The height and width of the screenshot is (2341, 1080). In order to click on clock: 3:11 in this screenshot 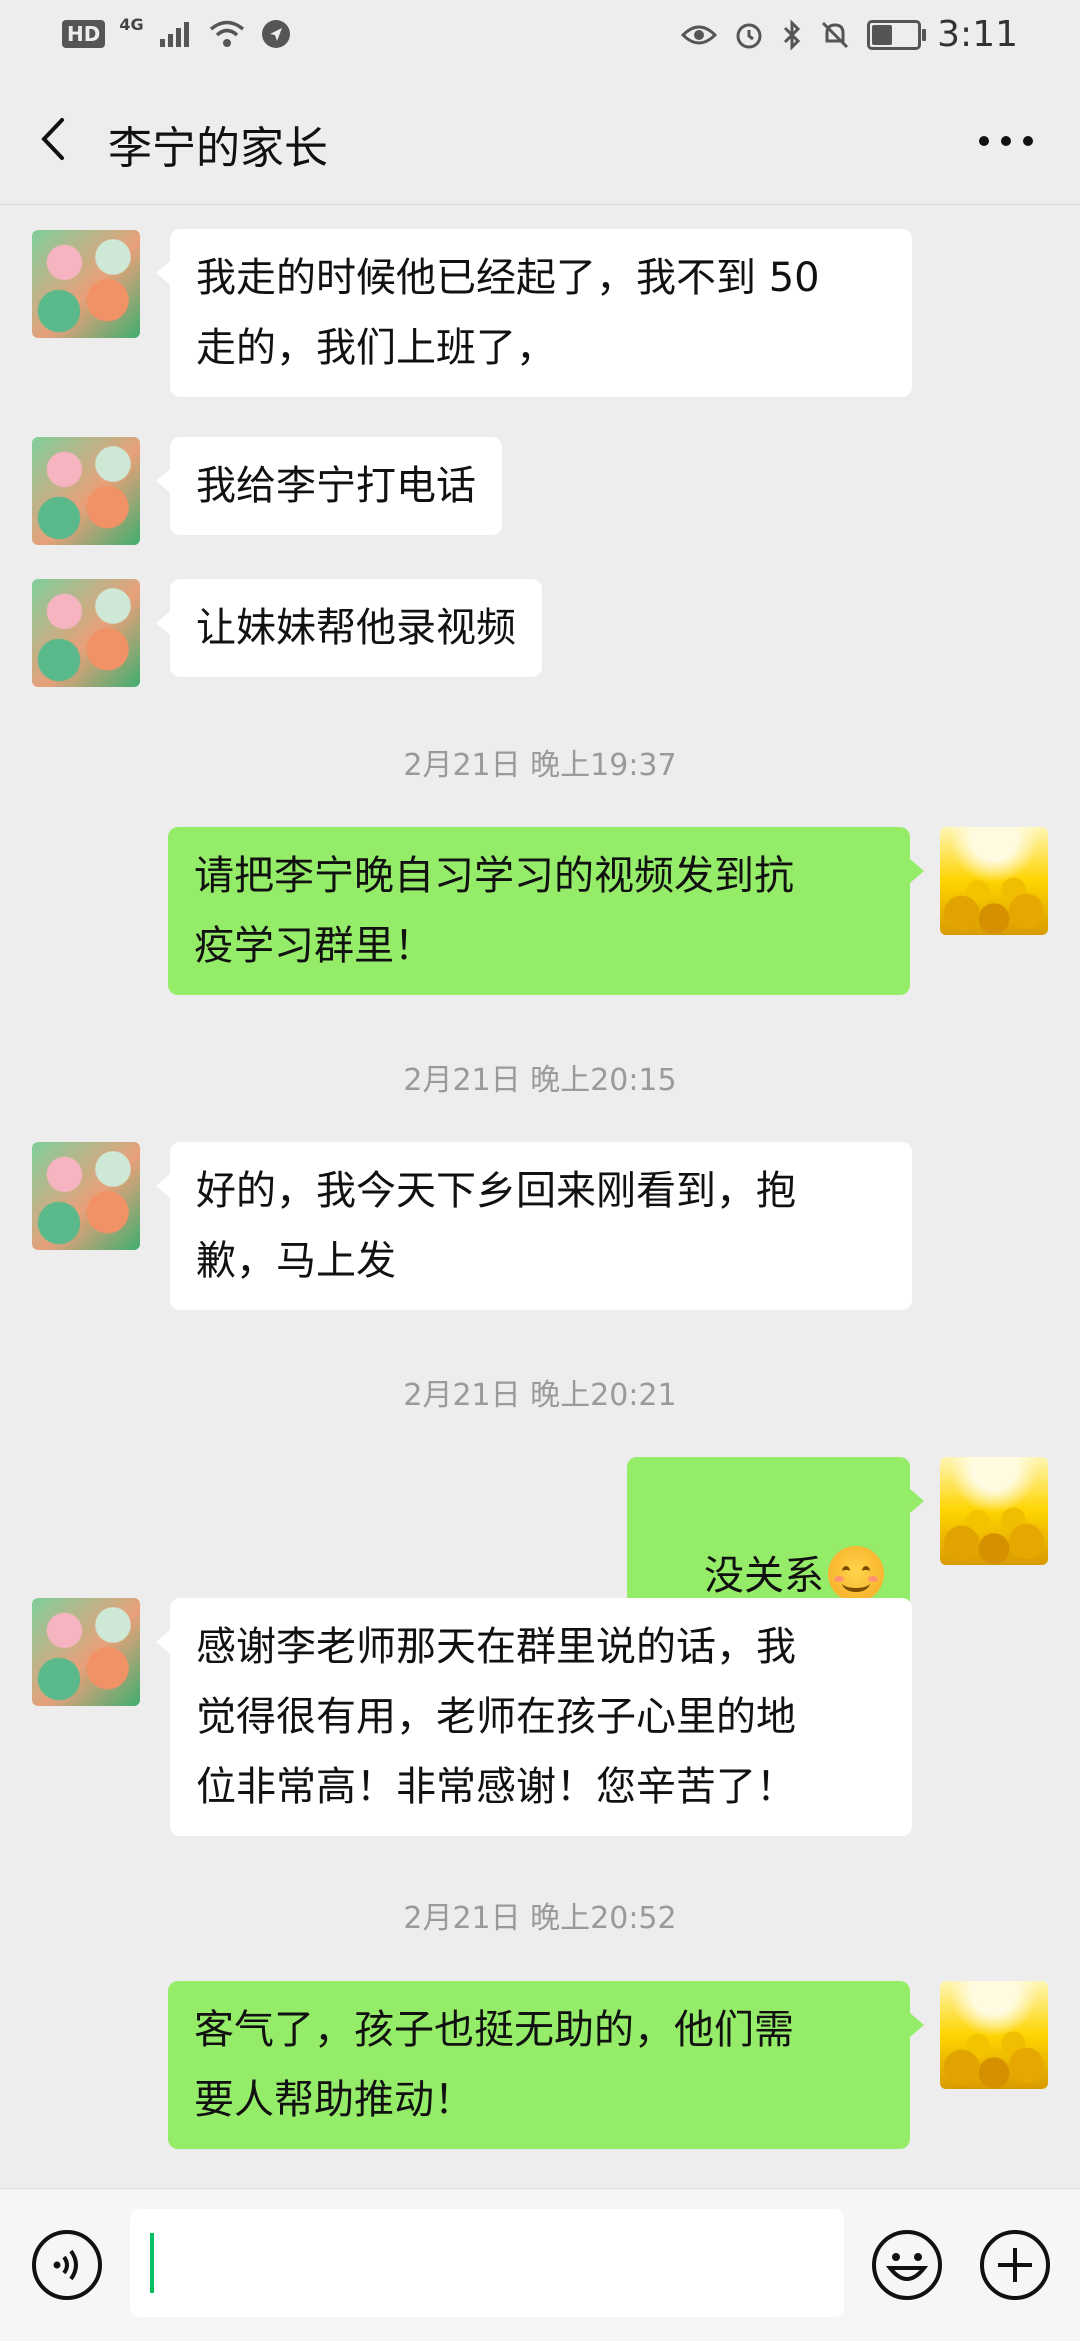, I will do `click(977, 34)`.